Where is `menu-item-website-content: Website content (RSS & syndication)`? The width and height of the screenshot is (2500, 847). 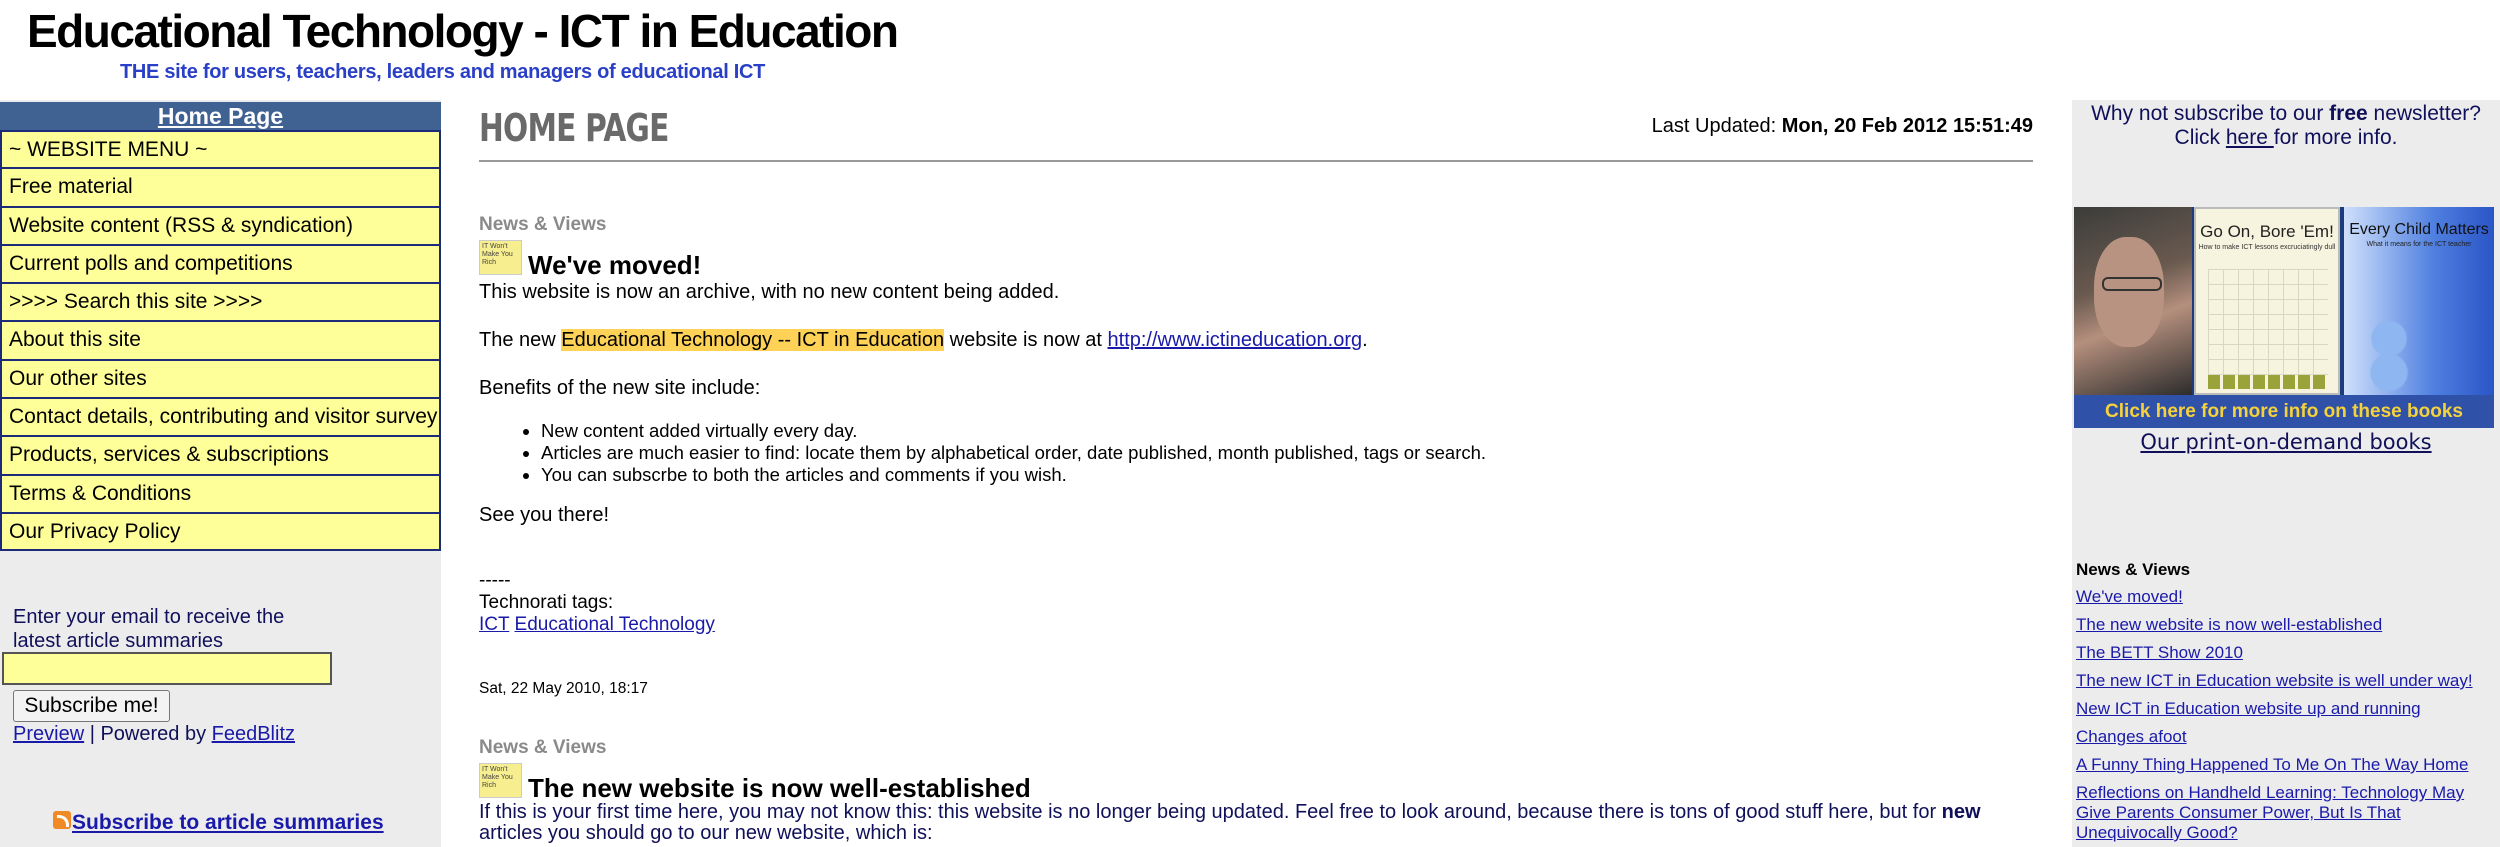
menu-item-website-content: Website content (RSS & syndication) is located at coordinates (220, 225).